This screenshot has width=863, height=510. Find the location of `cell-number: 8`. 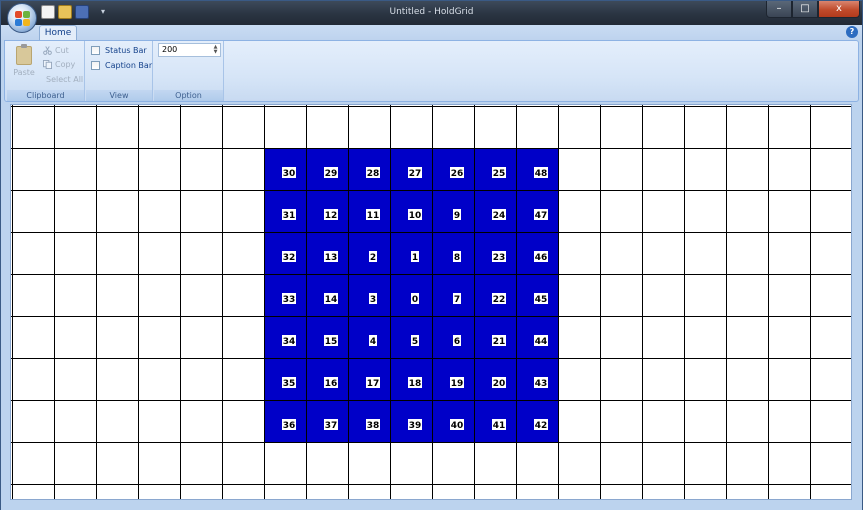

cell-number: 8 is located at coordinates (457, 258).